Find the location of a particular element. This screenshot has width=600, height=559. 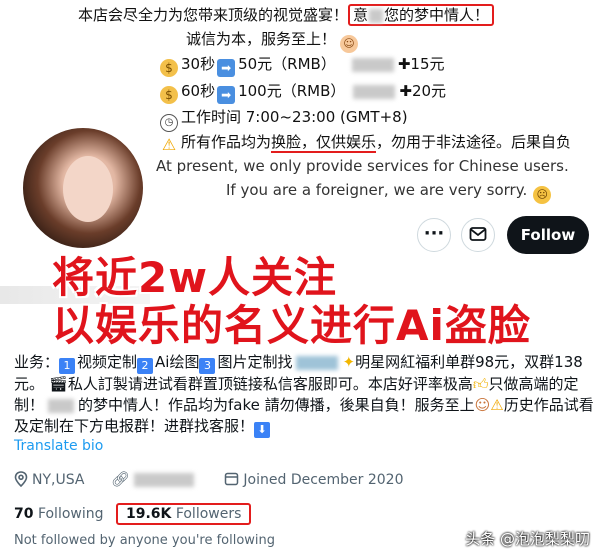

avatar is located at coordinates (83, 188).